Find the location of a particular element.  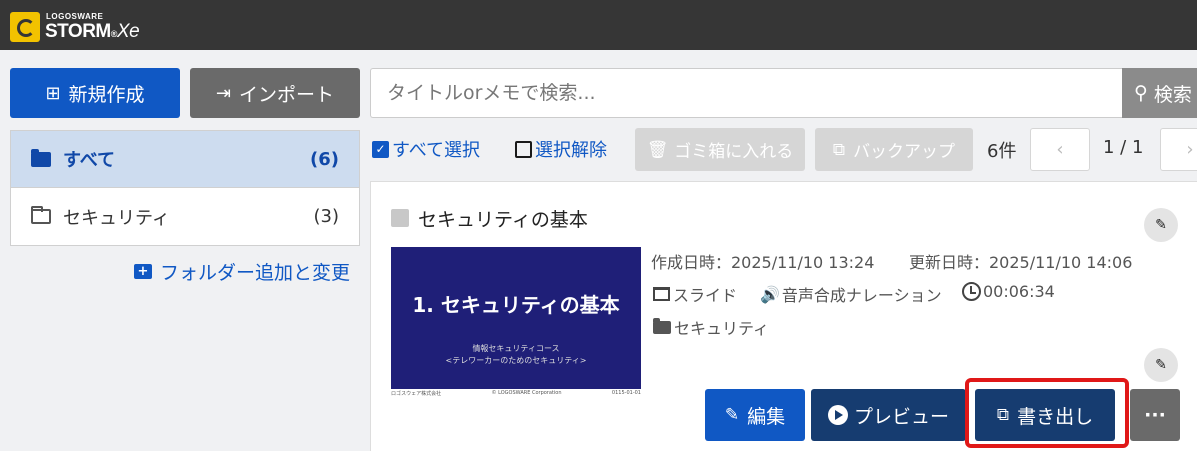

edit-title-button: ✎ is located at coordinates (1161, 225).